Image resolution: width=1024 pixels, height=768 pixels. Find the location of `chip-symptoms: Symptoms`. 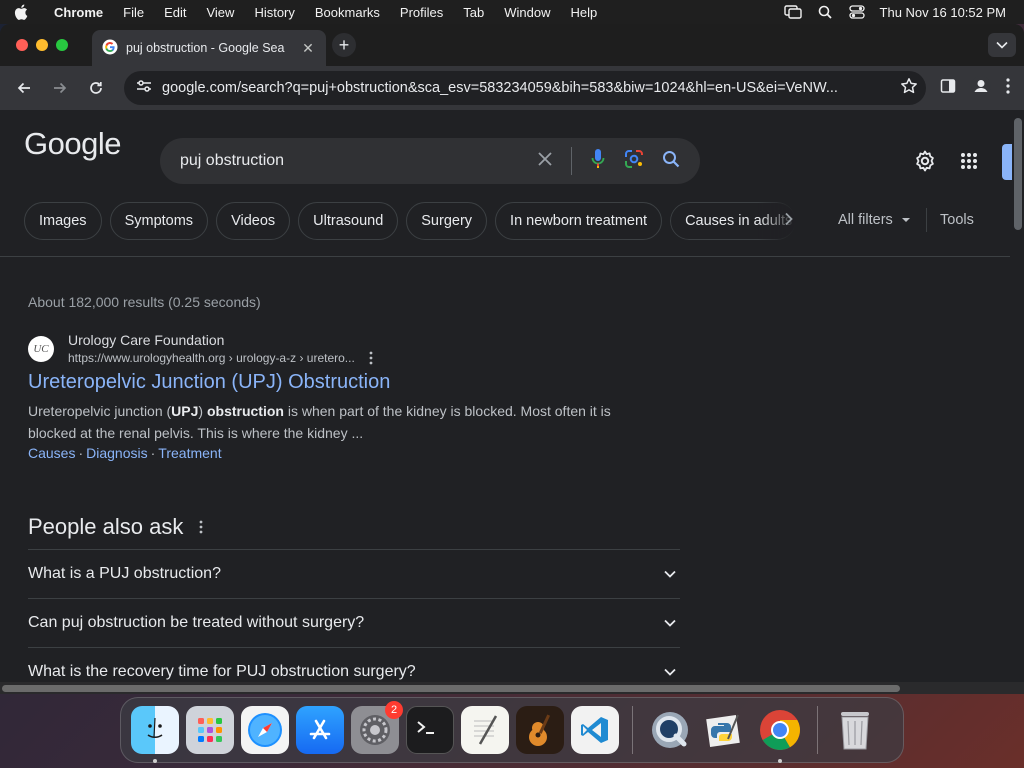

chip-symptoms: Symptoms is located at coordinates (159, 221).